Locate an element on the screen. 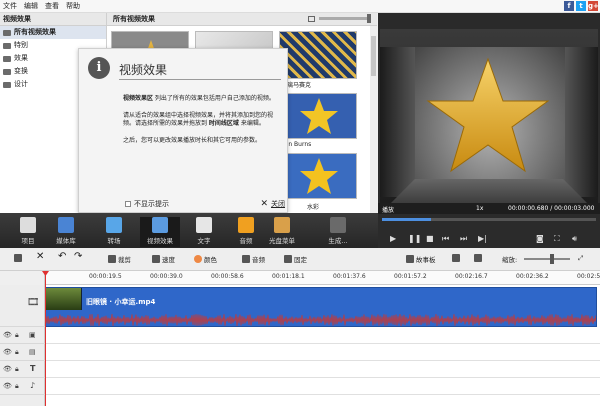 This screenshot has height=406, width=600. color-icon is located at coordinates (198, 259).